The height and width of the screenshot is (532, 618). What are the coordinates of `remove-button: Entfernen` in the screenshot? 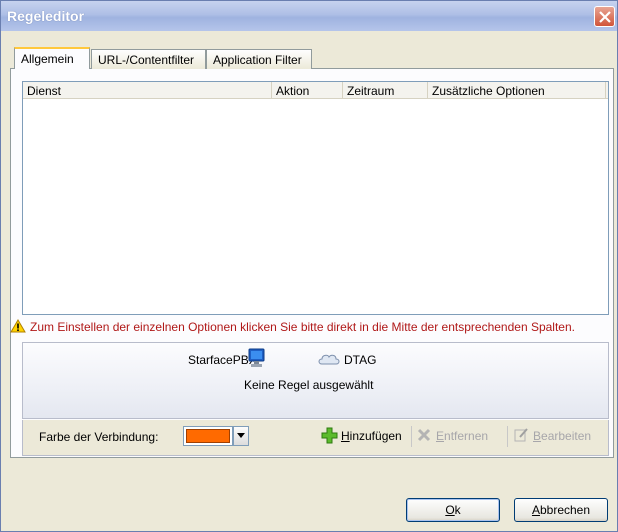 It's located at (454, 436).